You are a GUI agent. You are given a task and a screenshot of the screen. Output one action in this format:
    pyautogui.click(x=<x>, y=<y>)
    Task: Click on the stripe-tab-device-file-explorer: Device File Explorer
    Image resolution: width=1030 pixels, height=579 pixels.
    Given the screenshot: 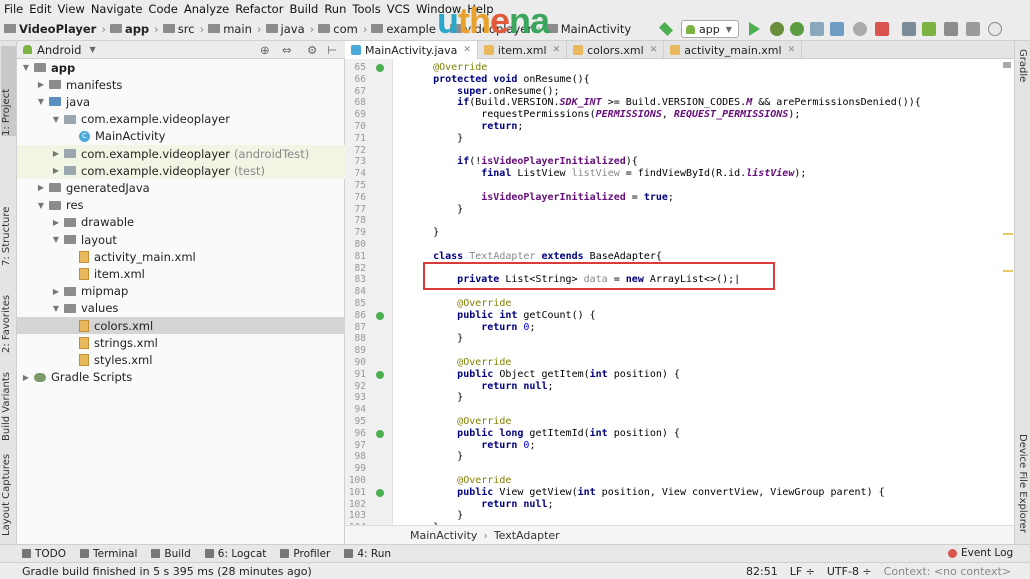 What is the action you would take?
    pyautogui.click(x=1022, y=483)
    